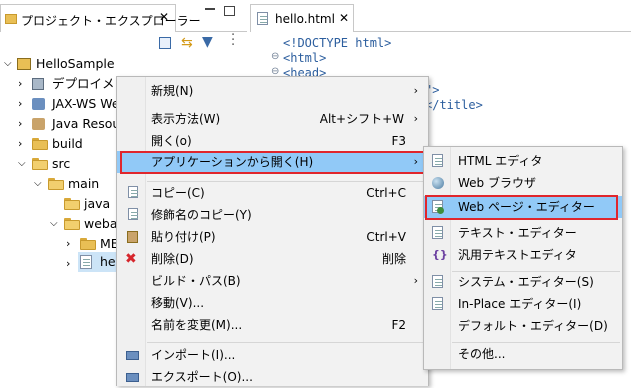 The height and width of the screenshot is (388, 631). What do you see at coordinates (186, 119) in the screenshot?
I see `menu-item-label: 表示方法(W)` at bounding box center [186, 119].